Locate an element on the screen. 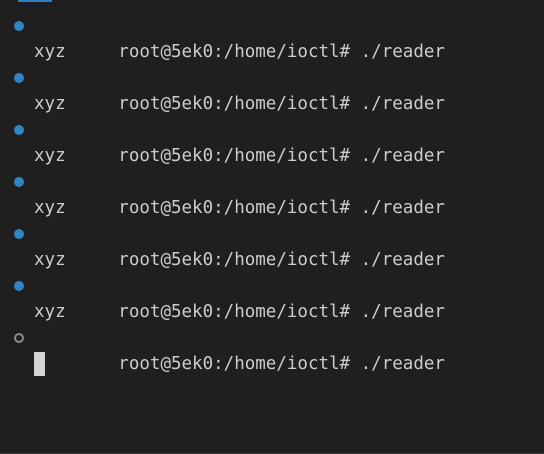 The width and height of the screenshot is (544, 454). command-running-decoration-icon is located at coordinates (19, 338).